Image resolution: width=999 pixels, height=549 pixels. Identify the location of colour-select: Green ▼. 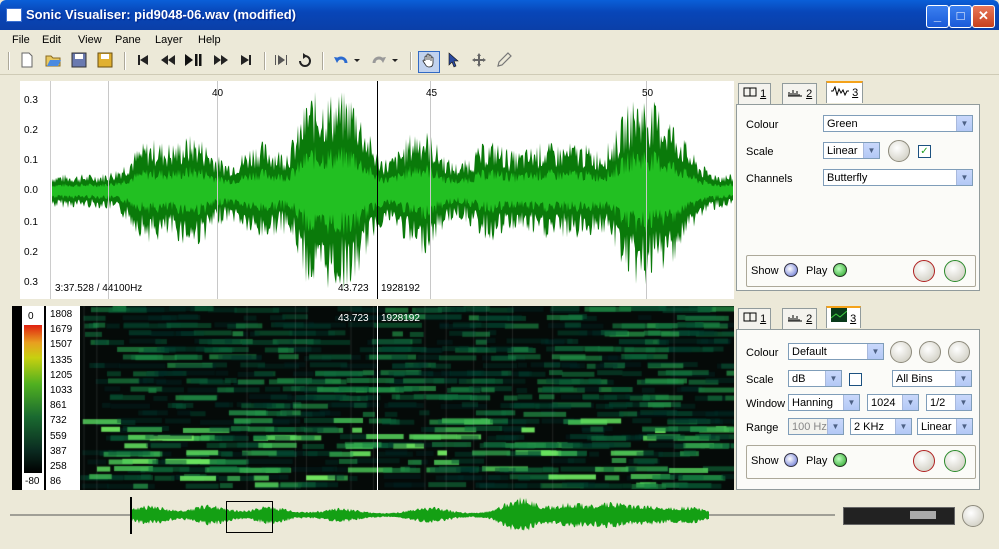
(898, 123).